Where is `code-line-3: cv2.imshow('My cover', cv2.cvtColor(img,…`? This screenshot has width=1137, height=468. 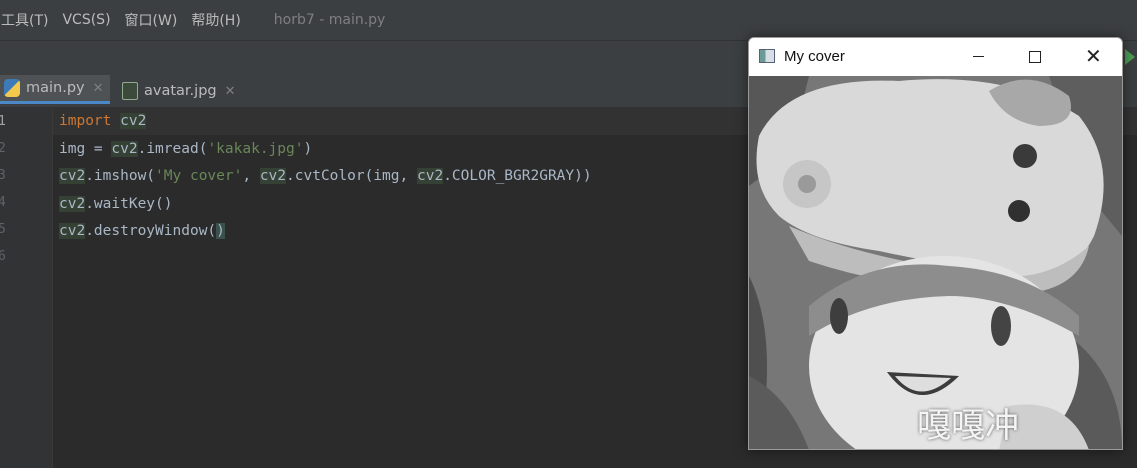 code-line-3: cv2.imshow('My cover', cv2.cvtColor(img,… is located at coordinates (325, 176).